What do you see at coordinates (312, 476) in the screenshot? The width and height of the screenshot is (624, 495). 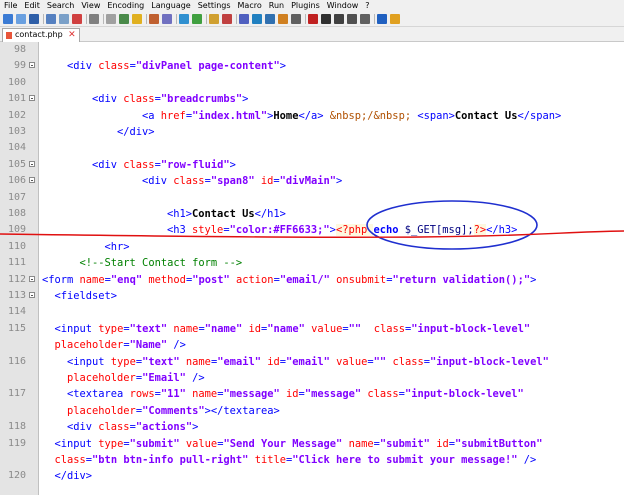 I see `code-line: 120 </div>` at bounding box center [312, 476].